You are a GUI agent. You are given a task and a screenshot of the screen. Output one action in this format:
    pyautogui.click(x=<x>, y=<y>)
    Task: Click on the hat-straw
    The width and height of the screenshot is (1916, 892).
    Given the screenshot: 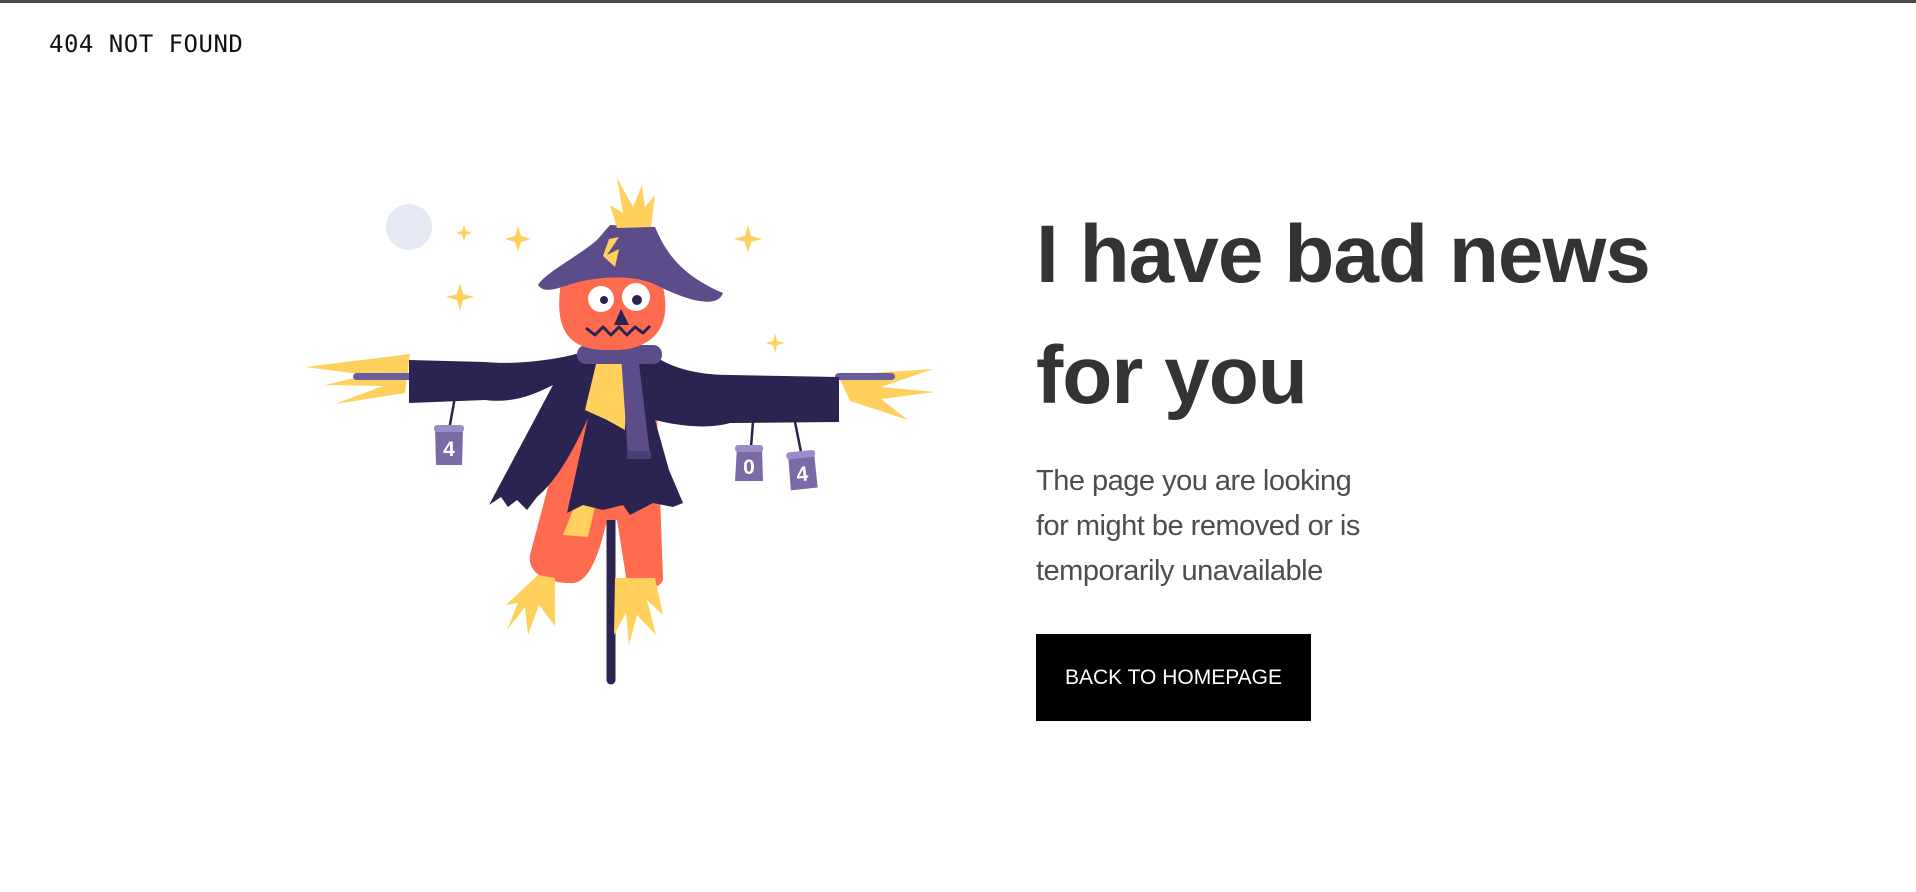 What is the action you would take?
    pyautogui.click(x=632, y=203)
    